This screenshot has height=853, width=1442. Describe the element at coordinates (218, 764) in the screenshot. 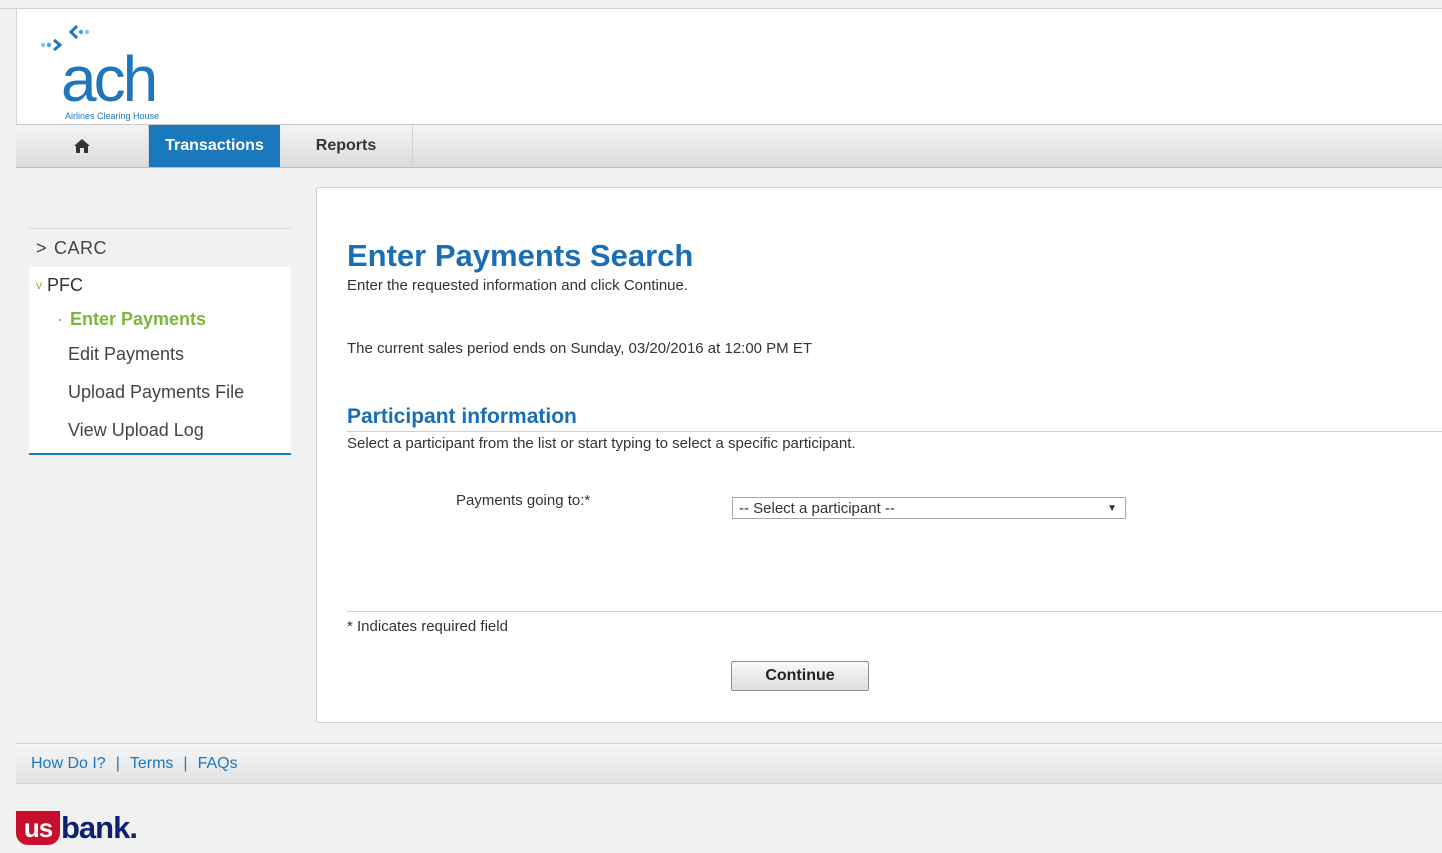

I see `footer-link-faqs: FAQs` at that location.